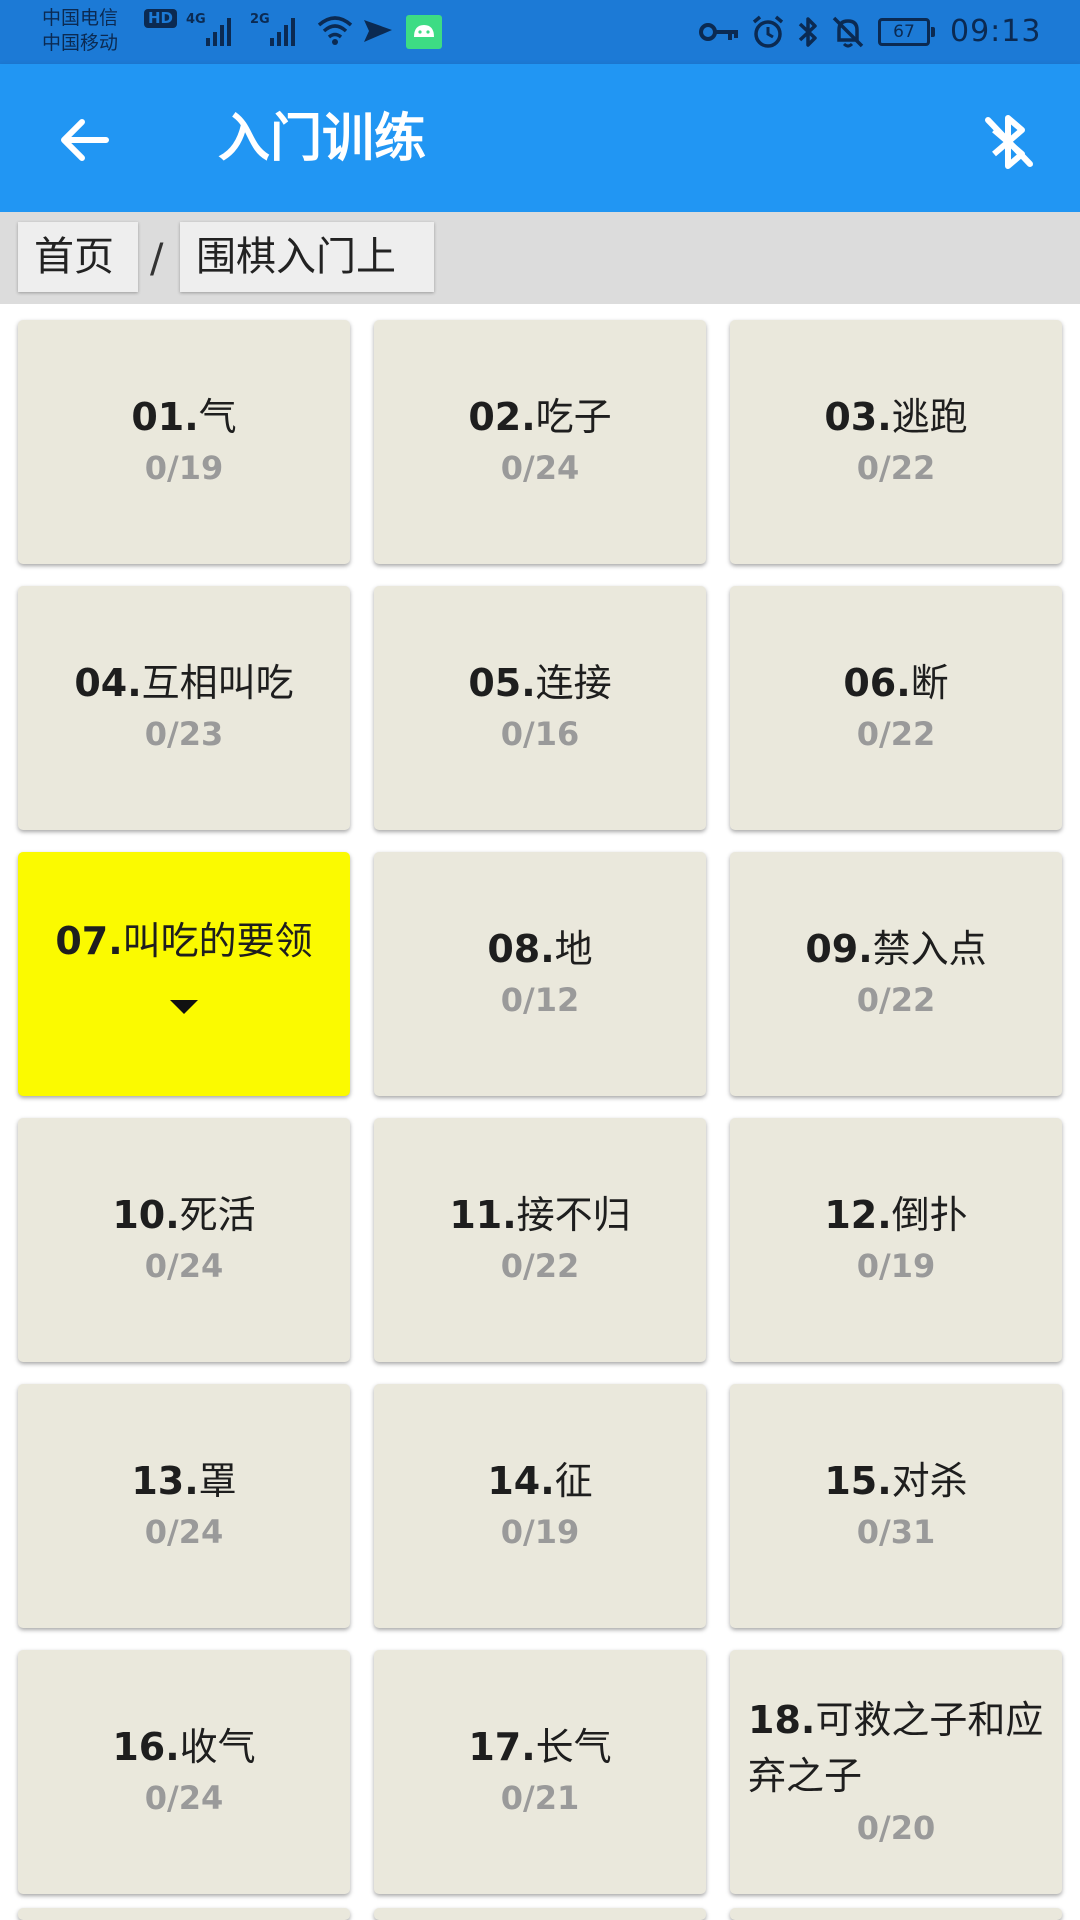 The height and width of the screenshot is (1920, 1080). What do you see at coordinates (184, 683) in the screenshot?
I see `lesson-title: 04.互相叫吃` at bounding box center [184, 683].